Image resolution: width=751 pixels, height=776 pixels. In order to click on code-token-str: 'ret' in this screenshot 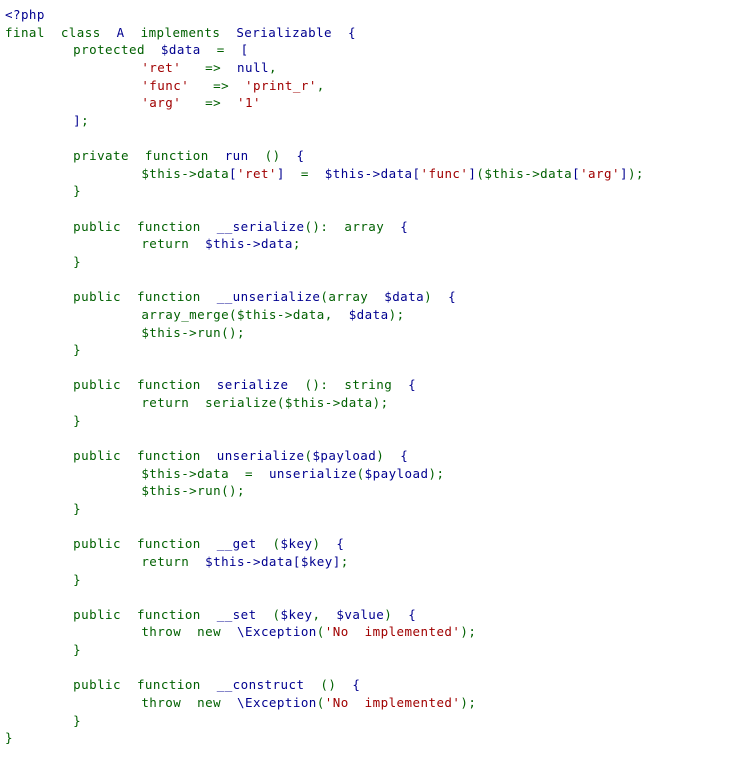, I will do `click(161, 67)`.